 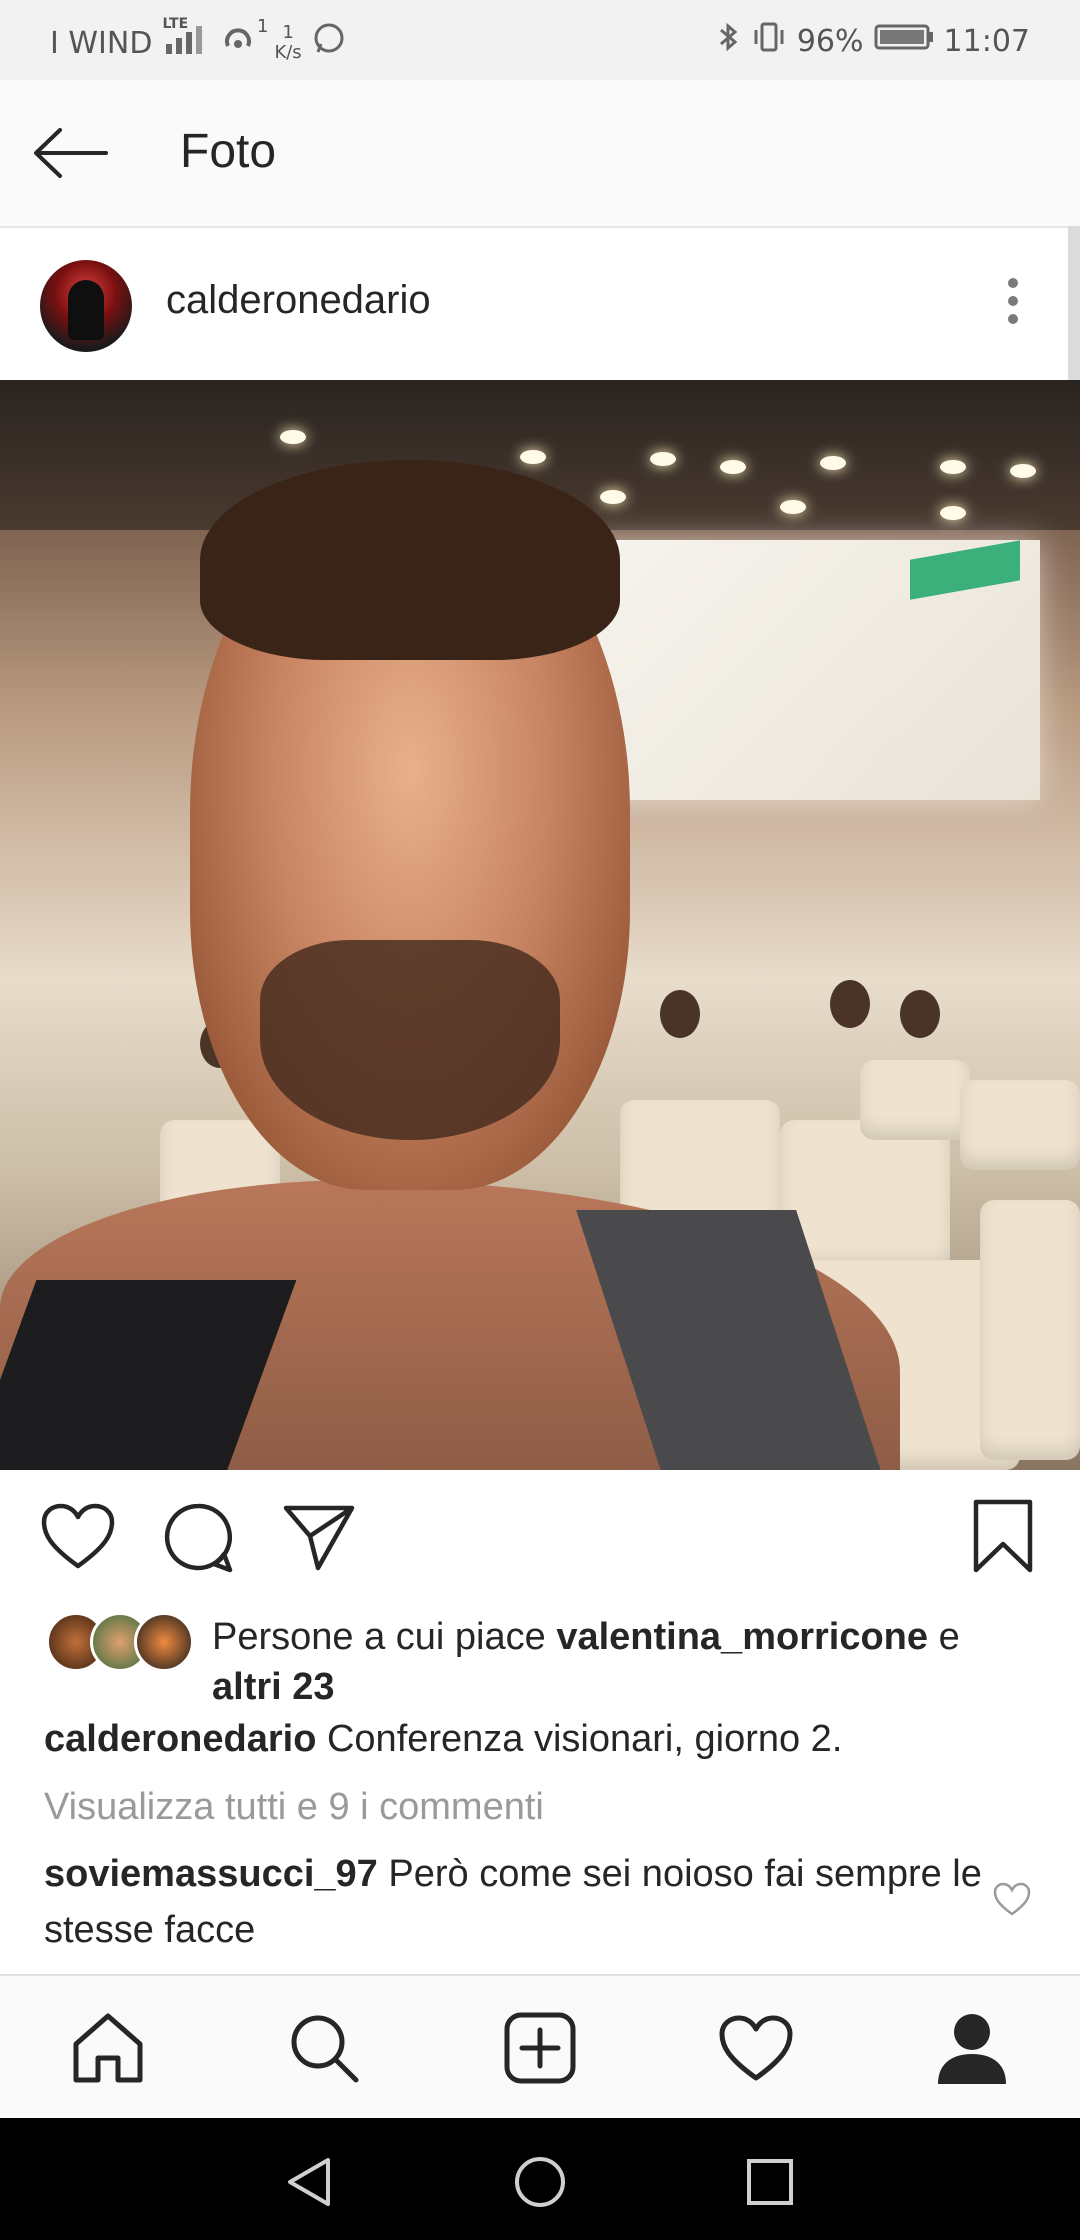 What do you see at coordinates (540, 154) in the screenshot?
I see `app-bar: Foto` at bounding box center [540, 154].